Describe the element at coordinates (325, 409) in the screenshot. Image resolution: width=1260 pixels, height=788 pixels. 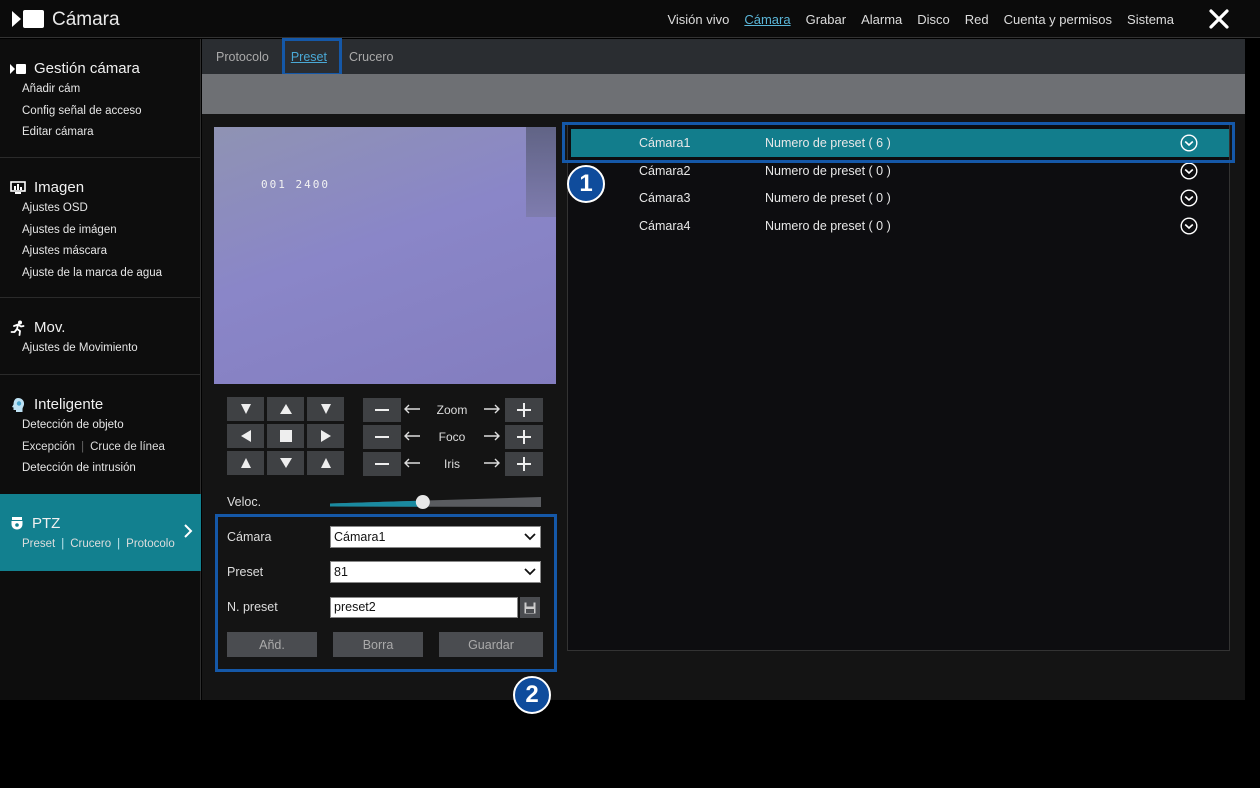
I see `ptz-up-right-button` at that location.